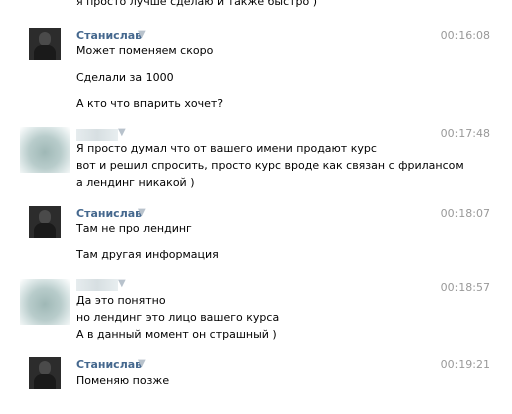 The image size is (512, 414). I want to click on message-text: а лендинг никакой ), so click(135, 182).